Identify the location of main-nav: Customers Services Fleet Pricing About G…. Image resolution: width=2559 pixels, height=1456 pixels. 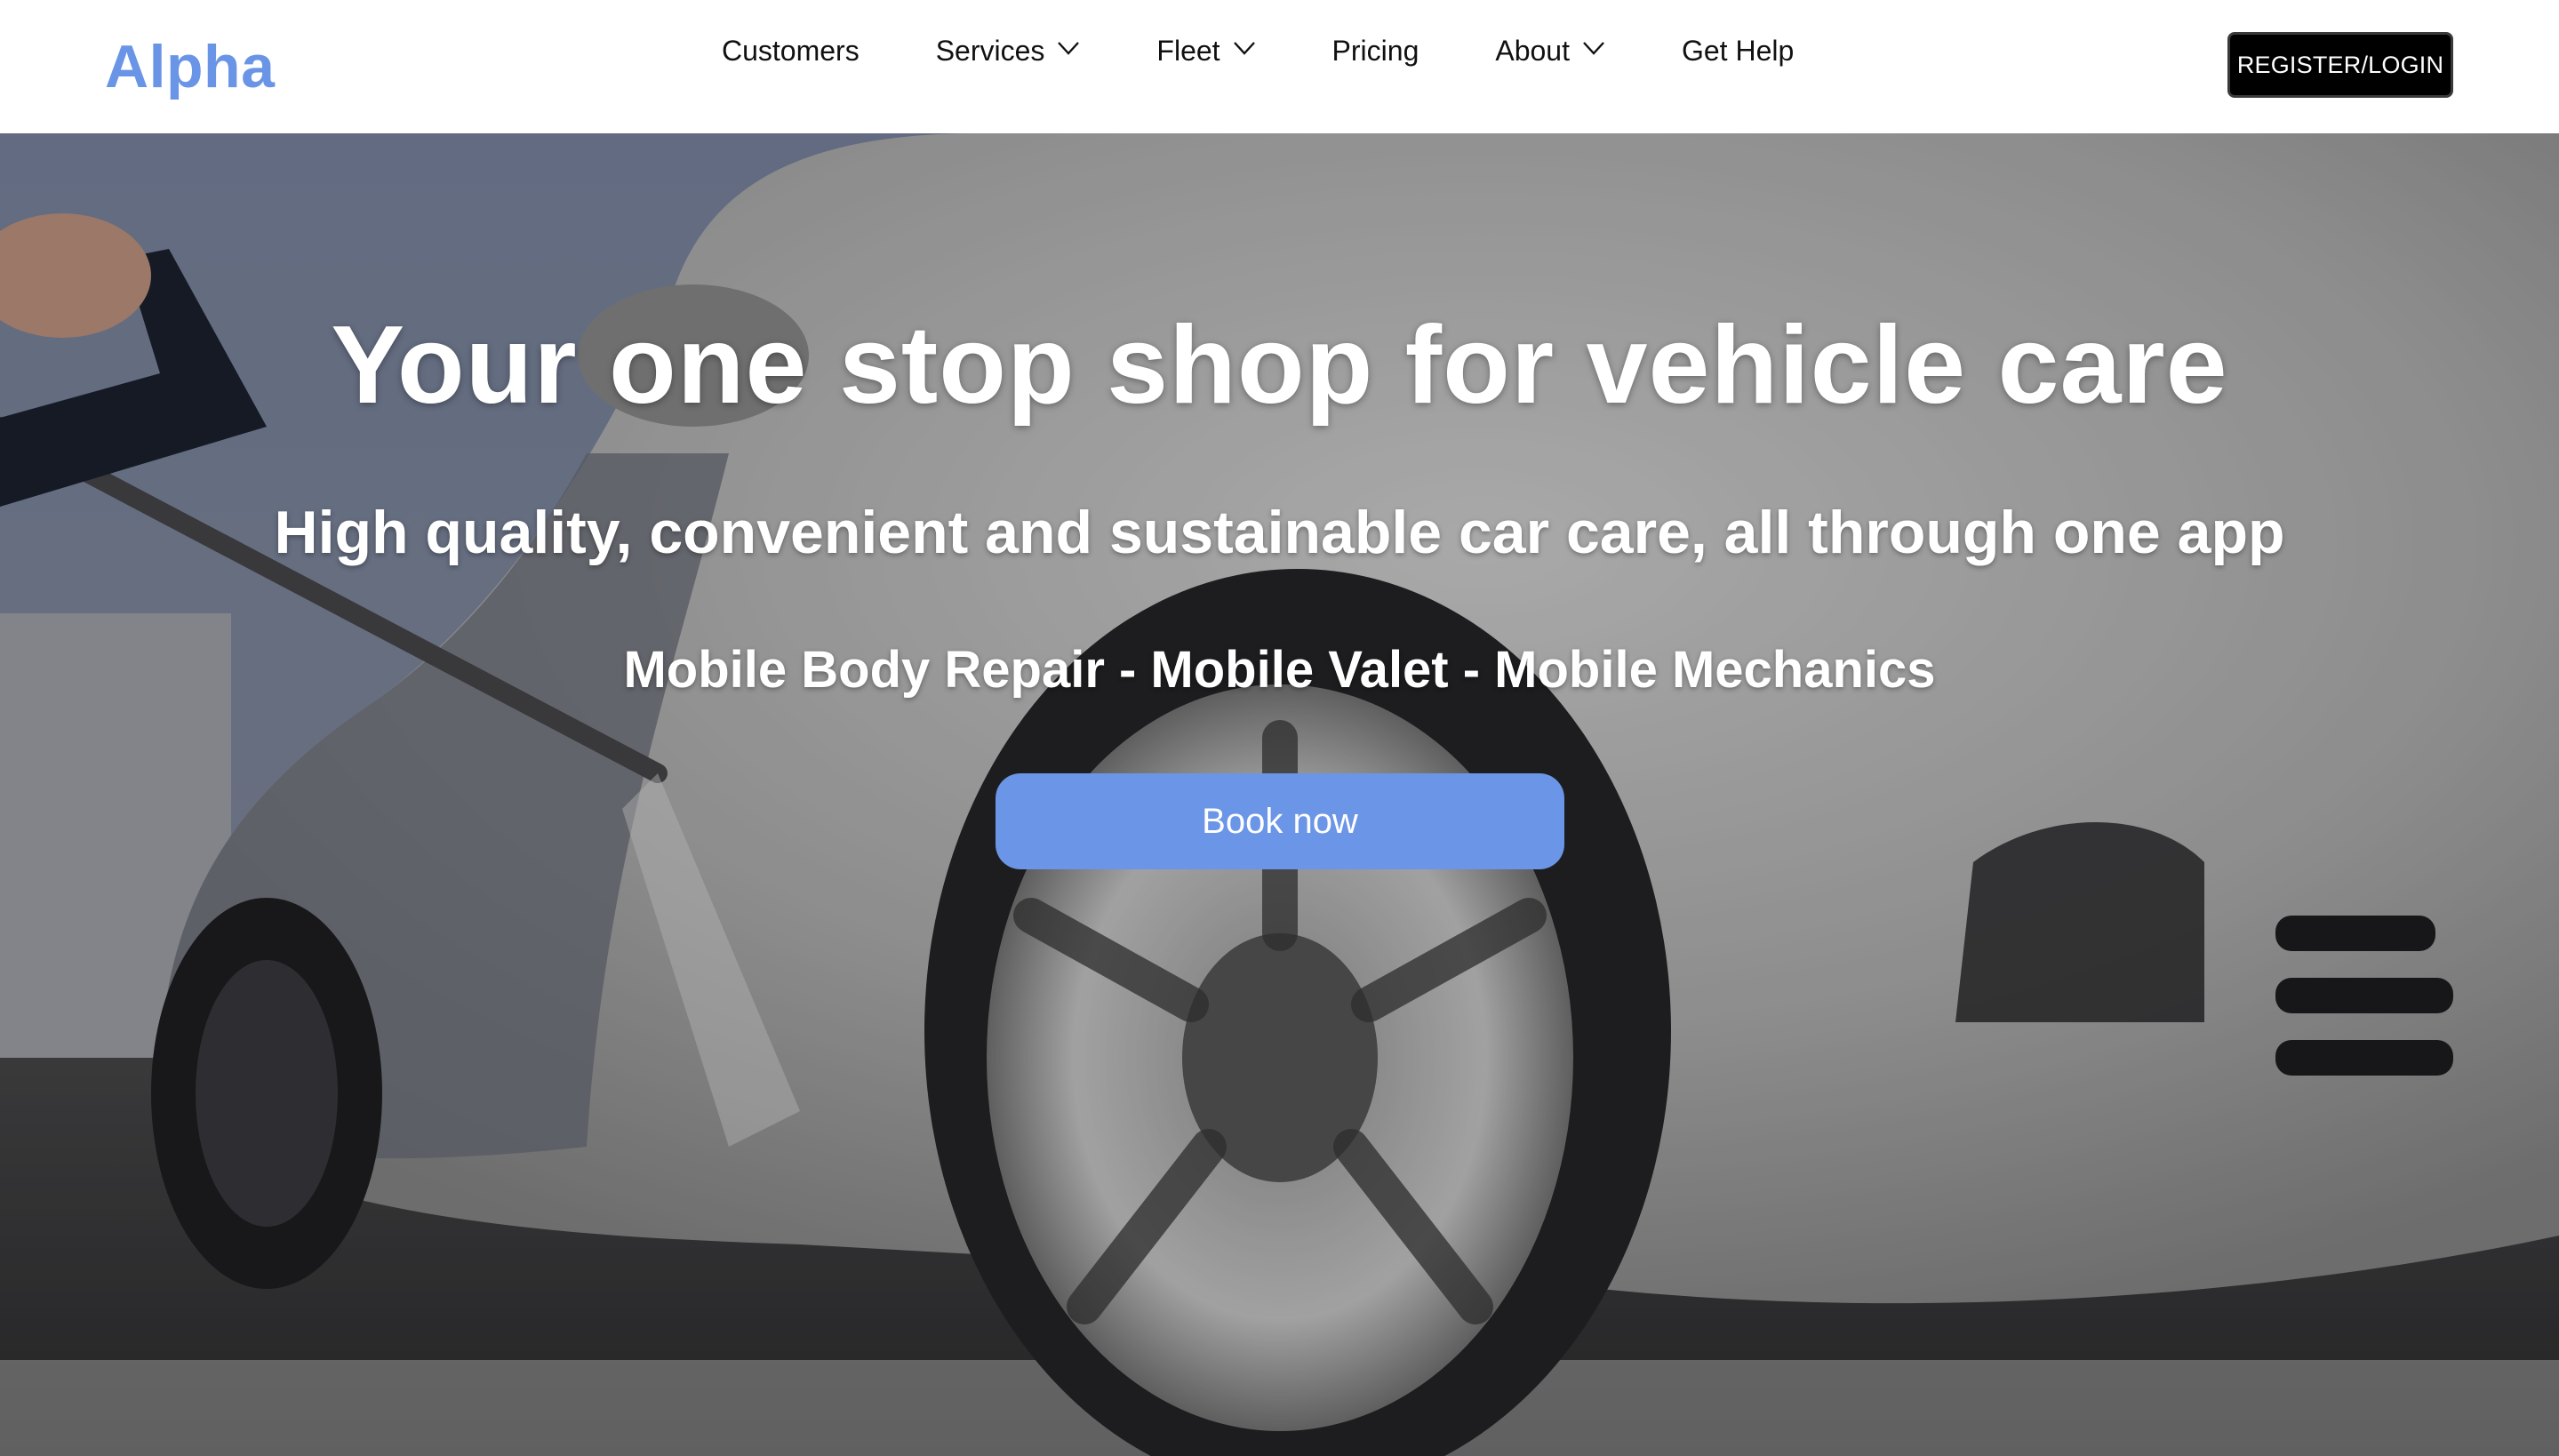
(1258, 50).